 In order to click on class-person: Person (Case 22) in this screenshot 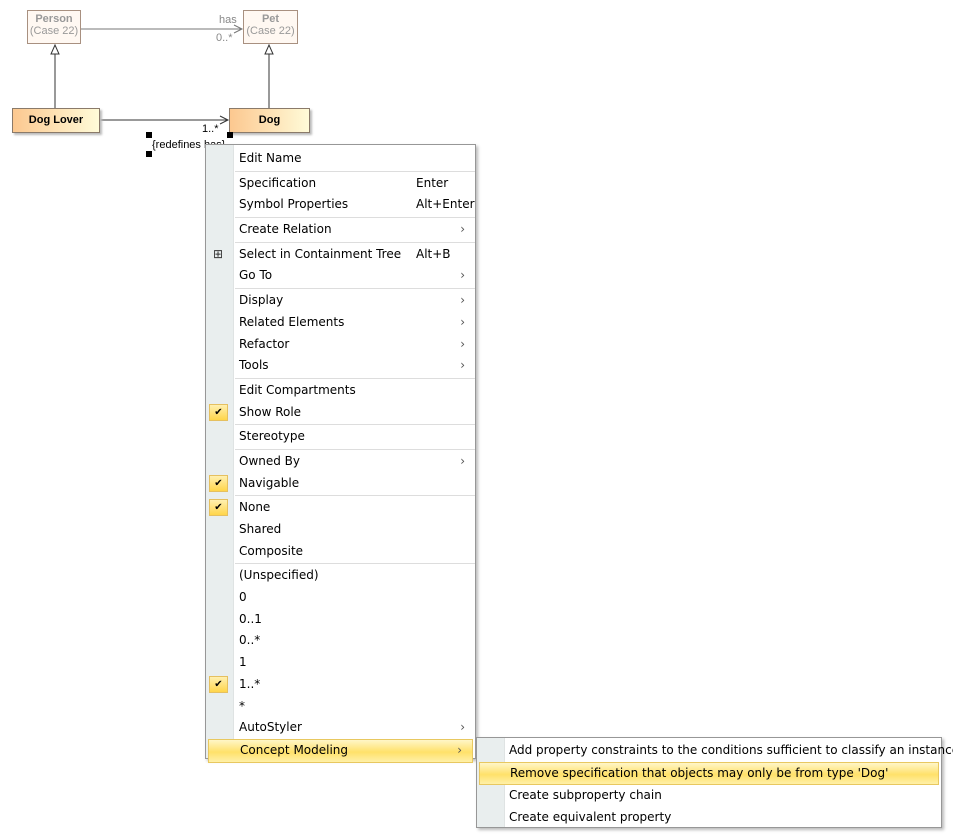, I will do `click(54, 27)`.